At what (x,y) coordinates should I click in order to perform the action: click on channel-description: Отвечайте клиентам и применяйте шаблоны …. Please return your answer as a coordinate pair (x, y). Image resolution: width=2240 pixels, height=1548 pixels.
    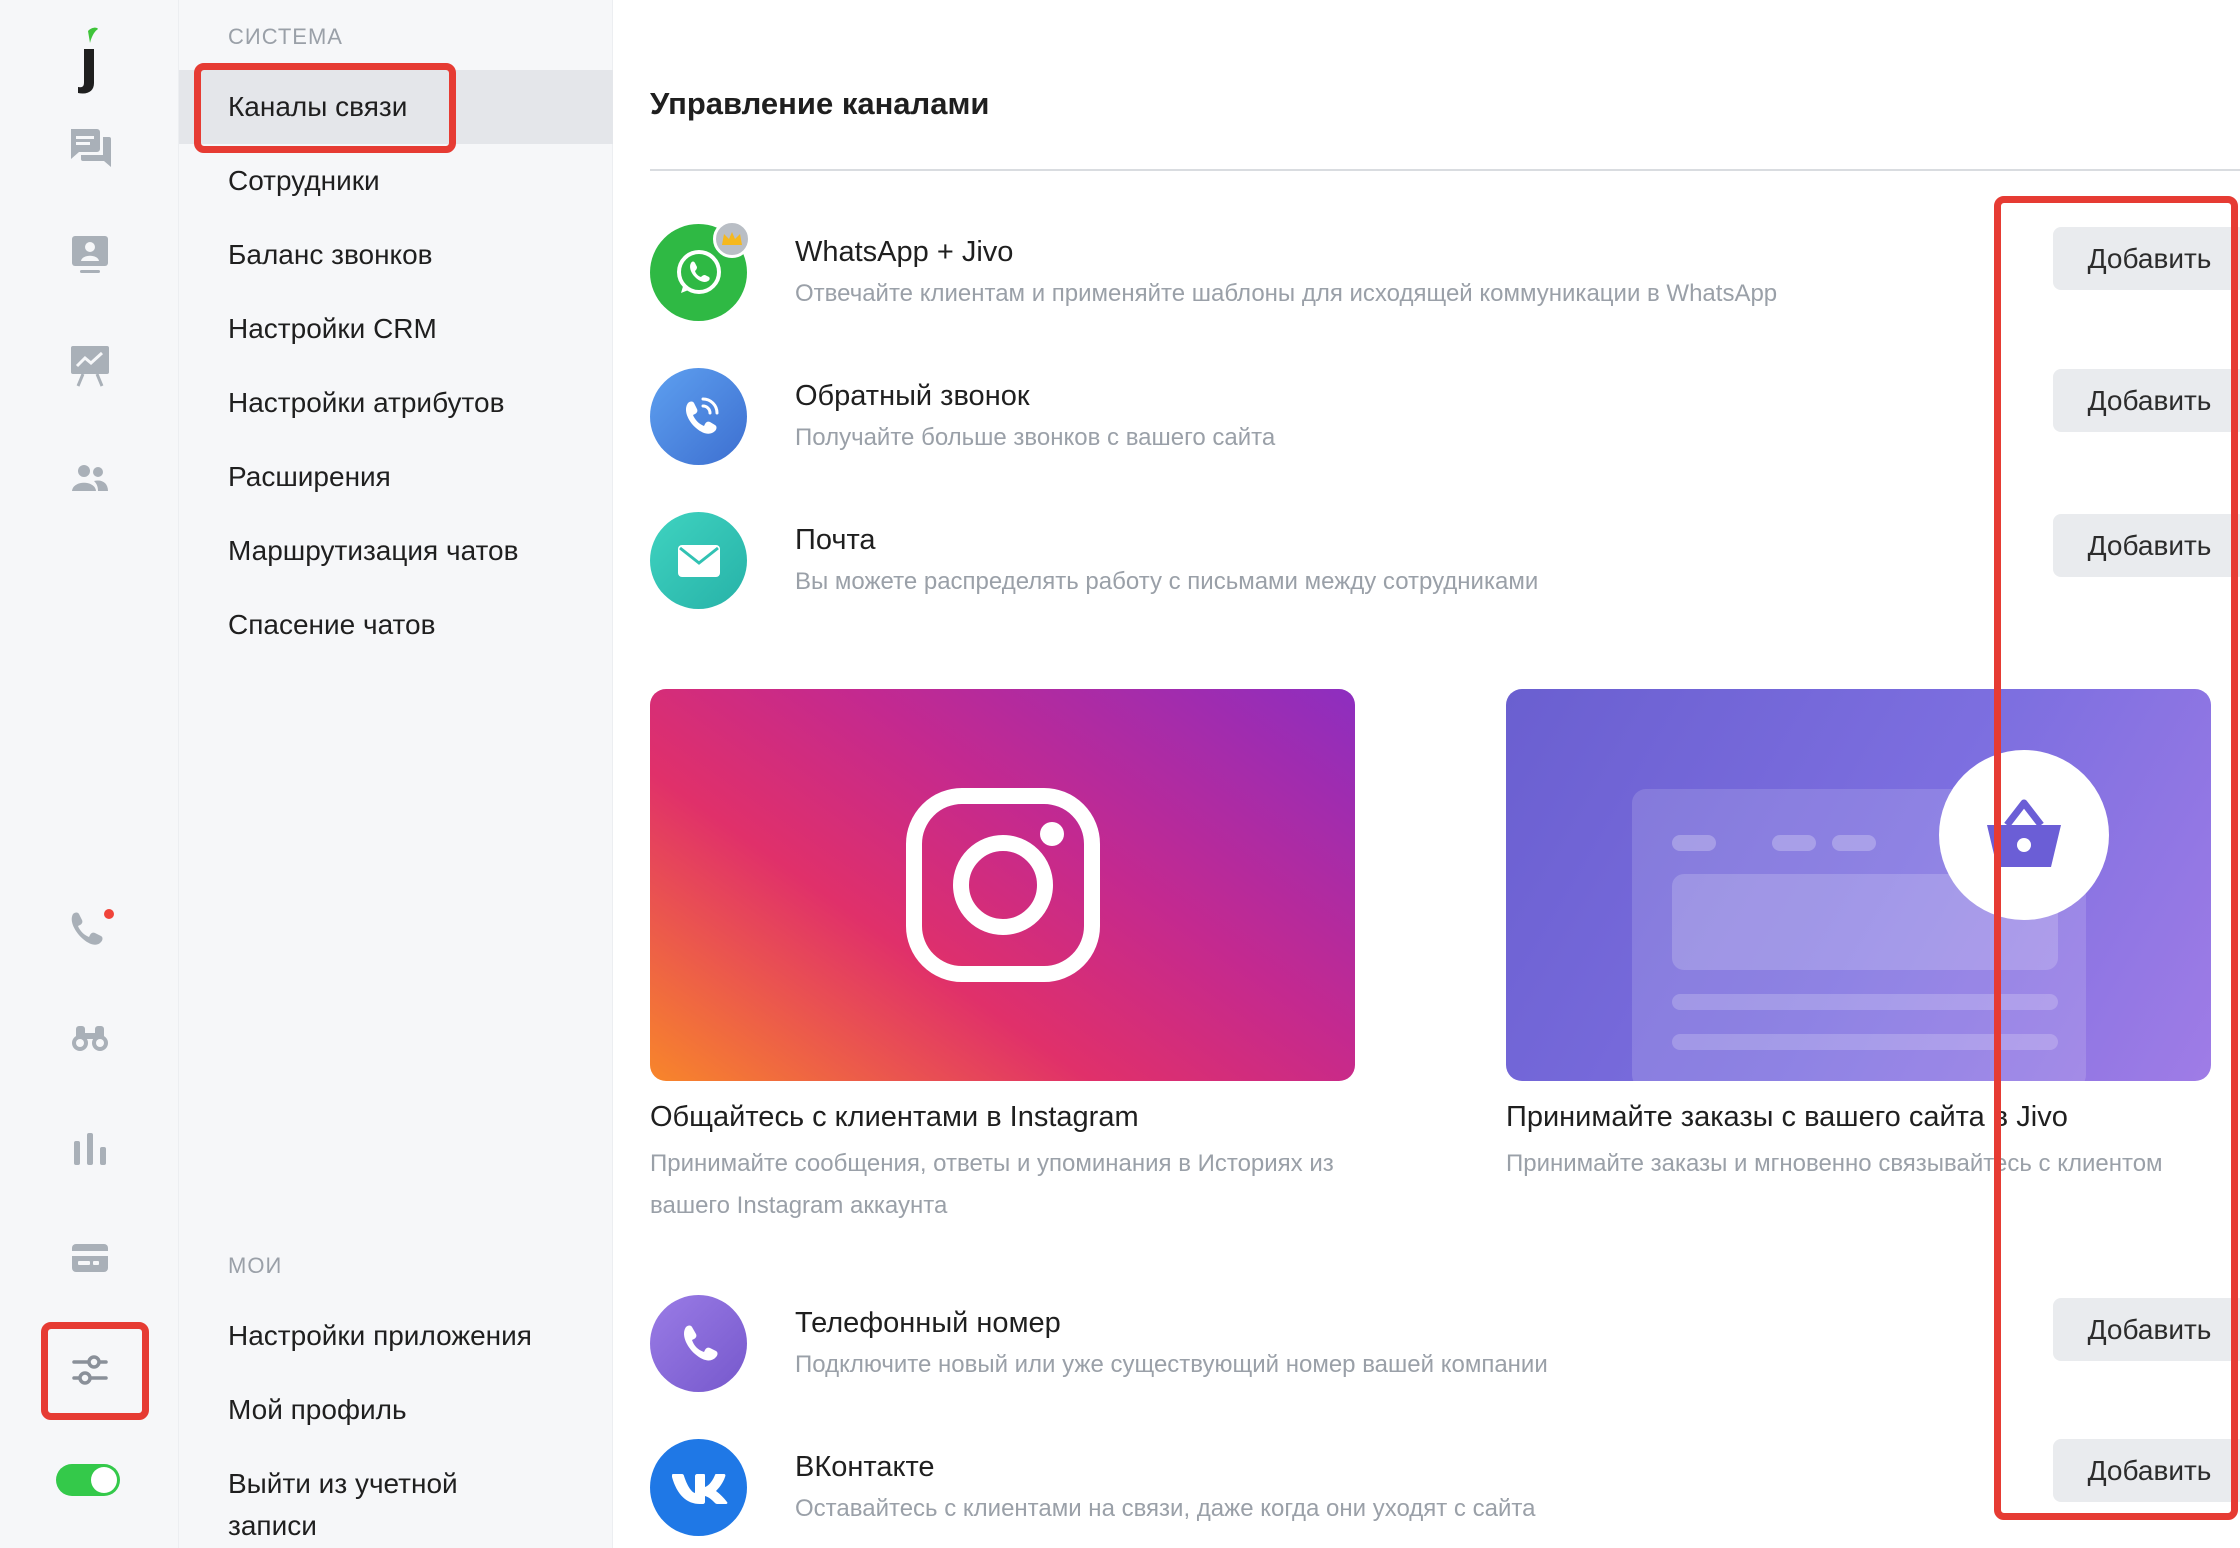
    Looking at the image, I should click on (1286, 293).